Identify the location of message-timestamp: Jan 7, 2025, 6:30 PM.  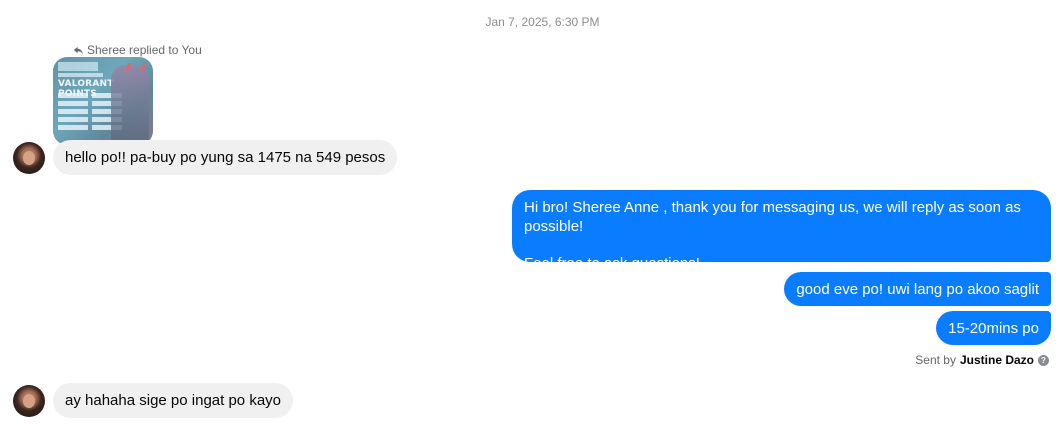
(542, 22).